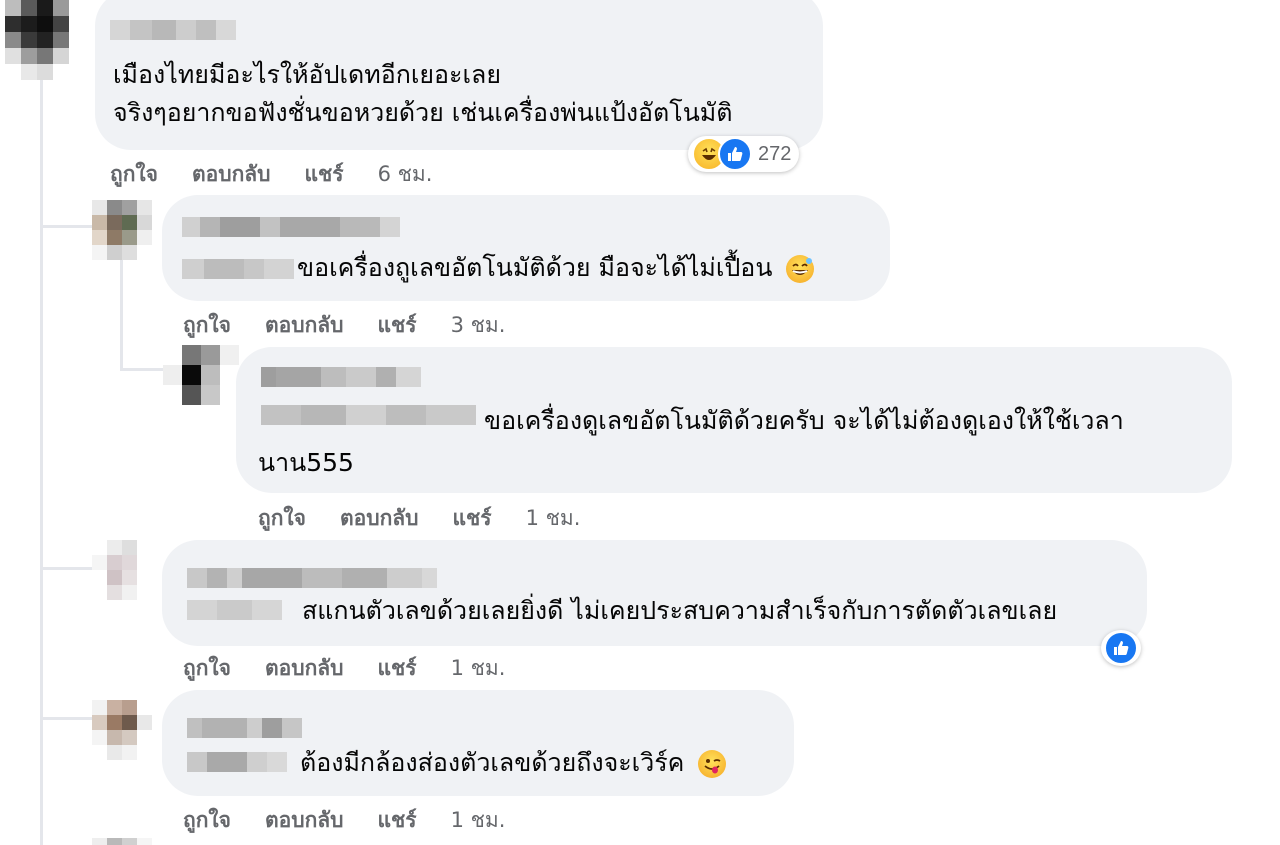  I want to click on timestamp: 6 ชม., so click(405, 174).